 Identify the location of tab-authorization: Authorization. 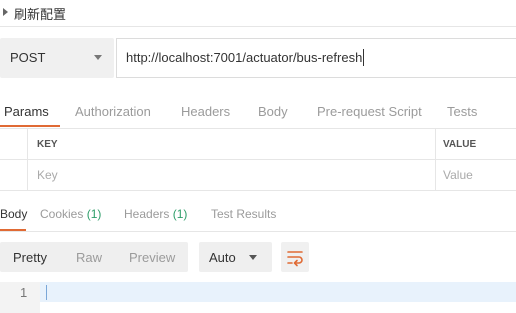
(113, 111).